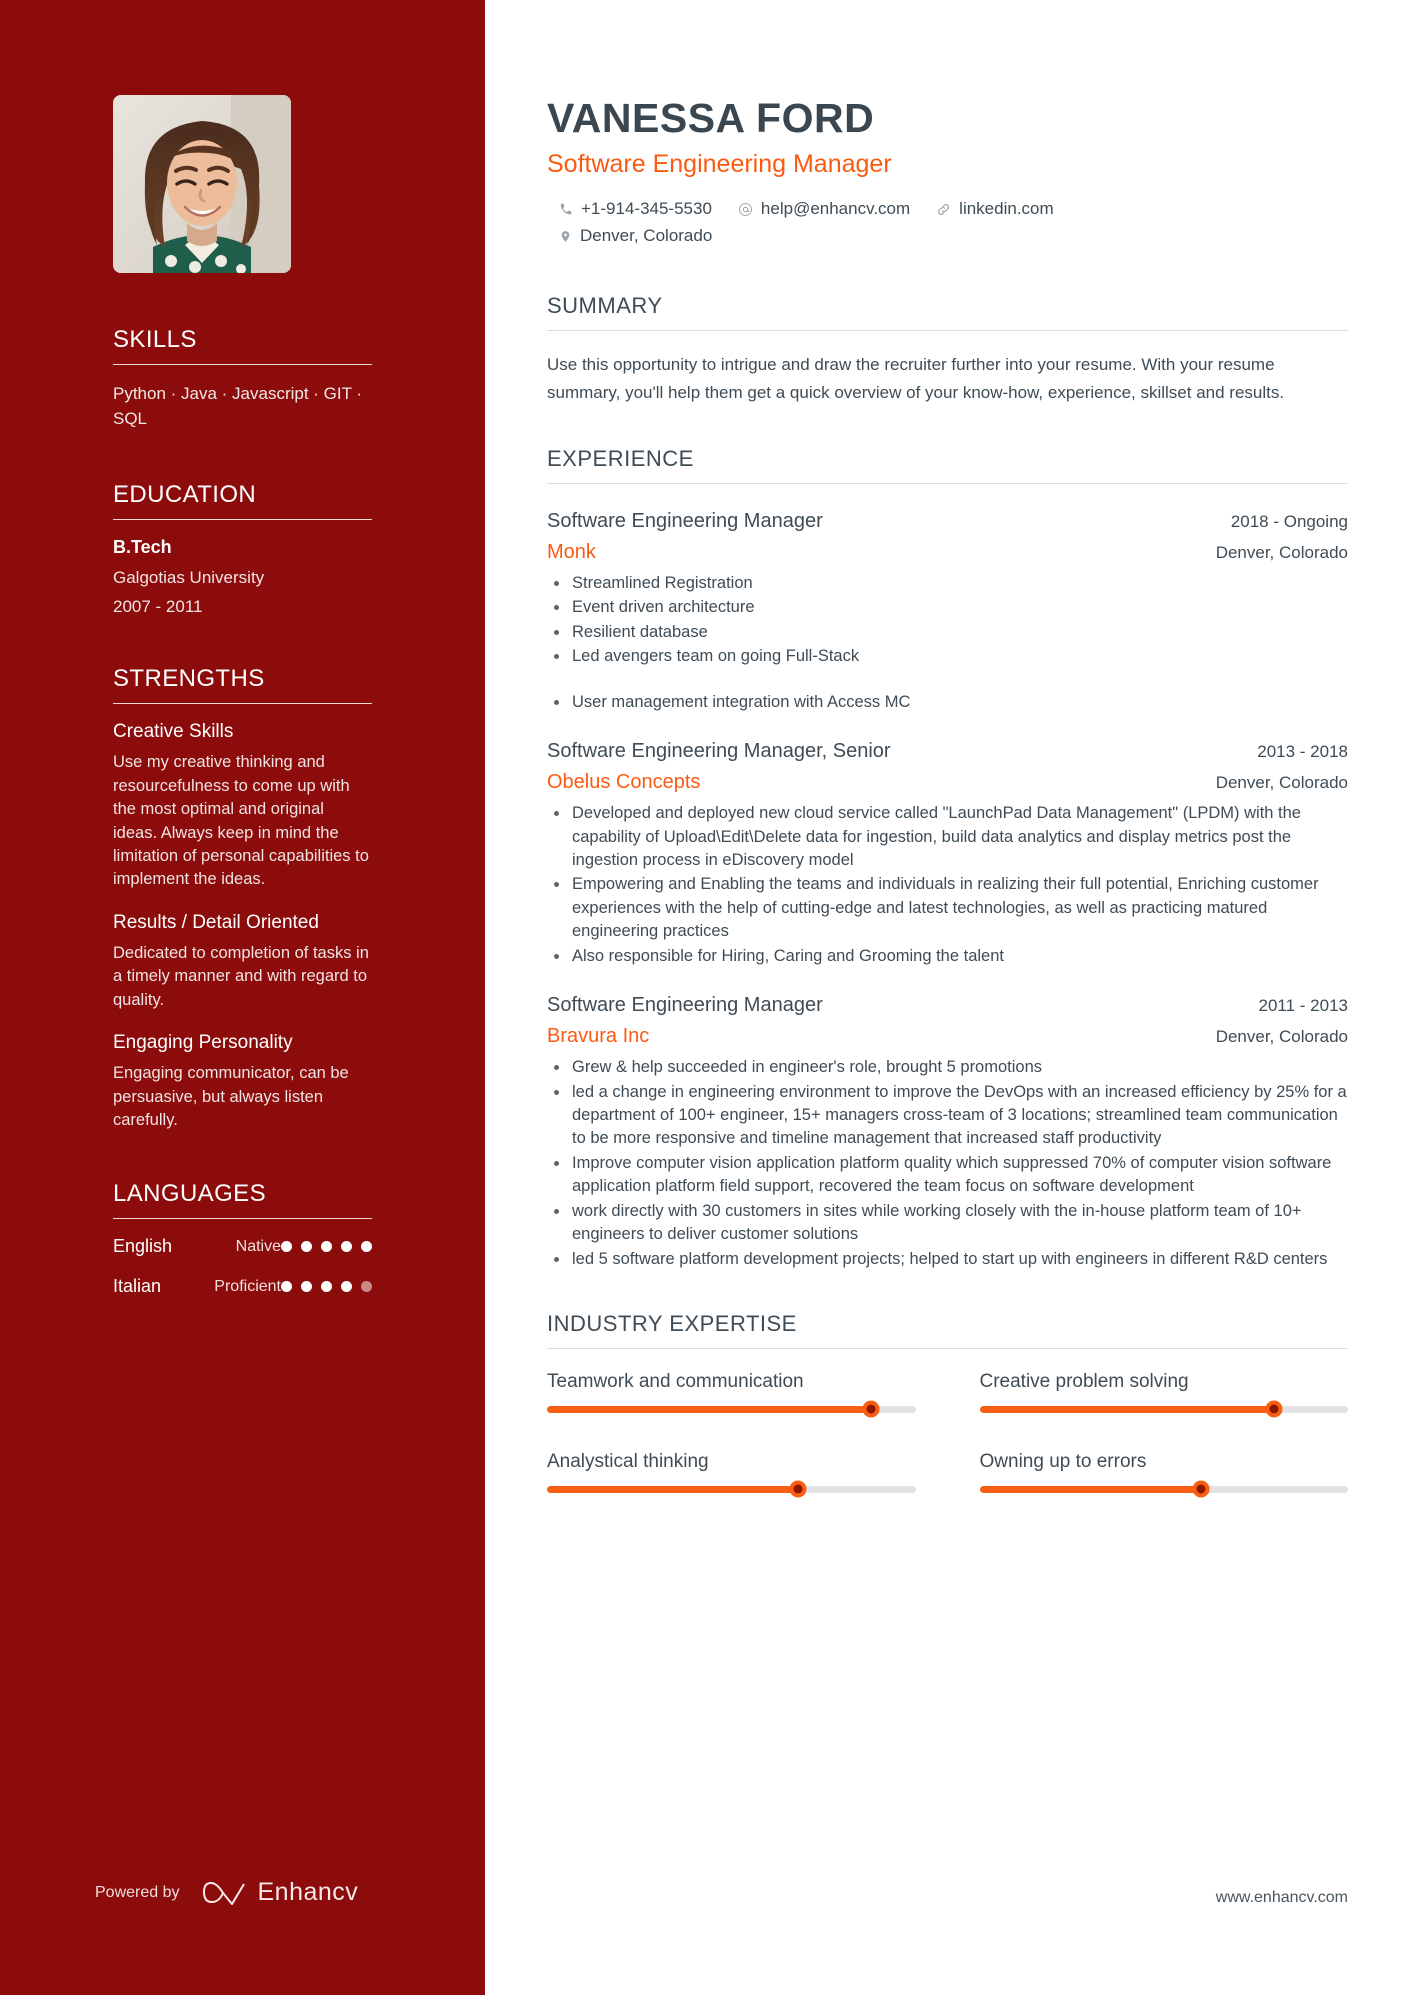 The height and width of the screenshot is (1995, 1410). Describe the element at coordinates (947, 656) in the screenshot. I see `bullet-item: Led avengers team on going Full-Stack` at that location.